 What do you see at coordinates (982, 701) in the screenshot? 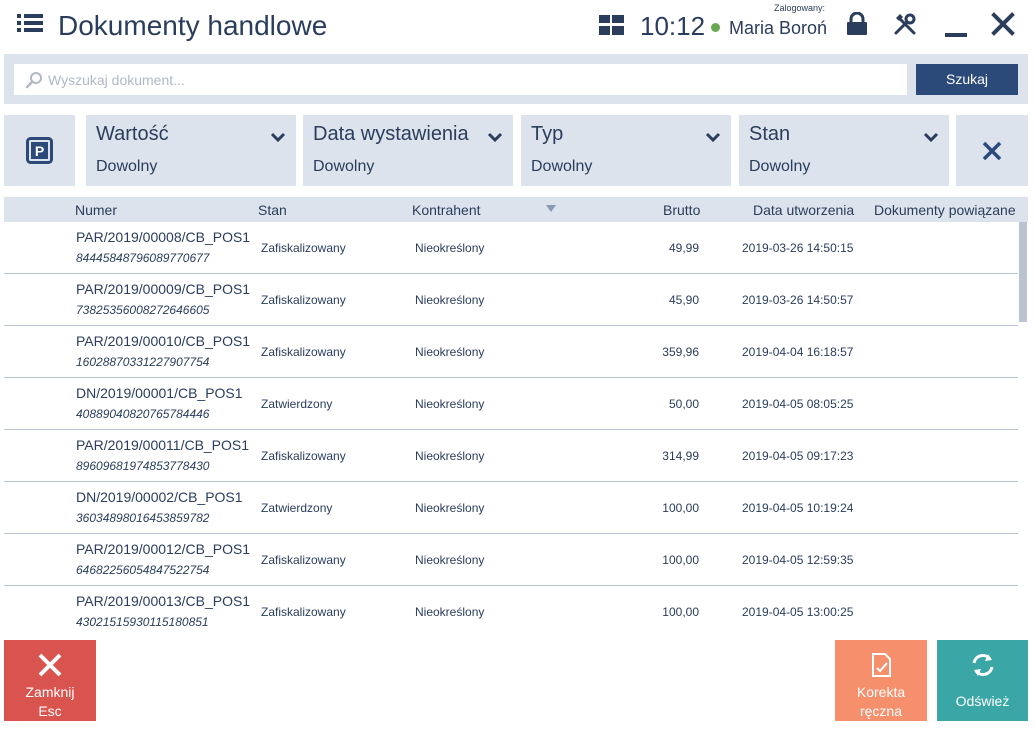
I see `refresh-button-label: Odśwież` at bounding box center [982, 701].